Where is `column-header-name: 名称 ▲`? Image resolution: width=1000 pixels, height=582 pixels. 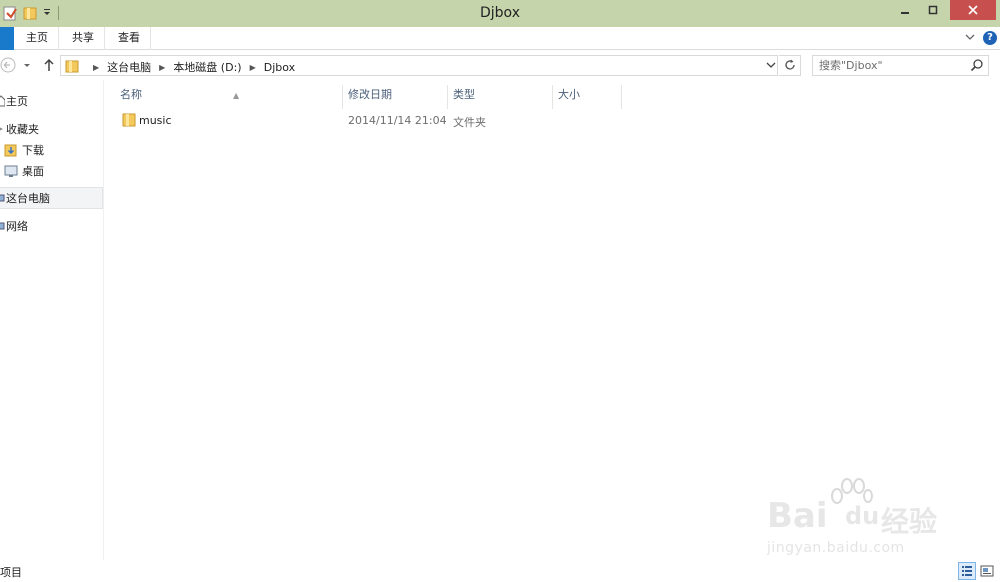
column-header-name: 名称 ▲ is located at coordinates (229, 97).